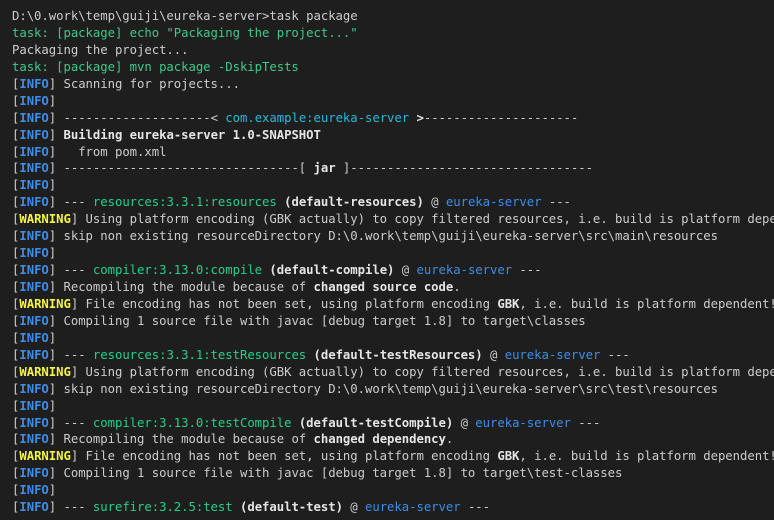 This screenshot has width=774, height=520. Describe the element at coordinates (508, 456) in the screenshot. I see `emphasized-text: GBK` at that location.